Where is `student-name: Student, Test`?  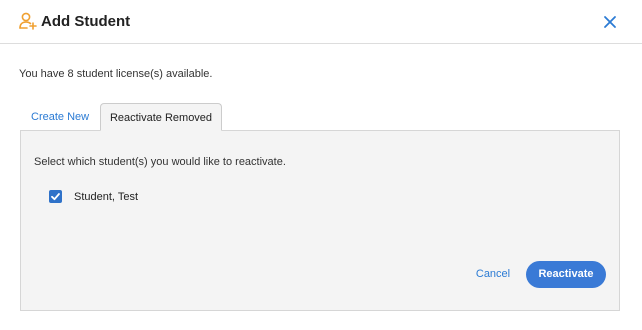 student-name: Student, Test is located at coordinates (106, 197).